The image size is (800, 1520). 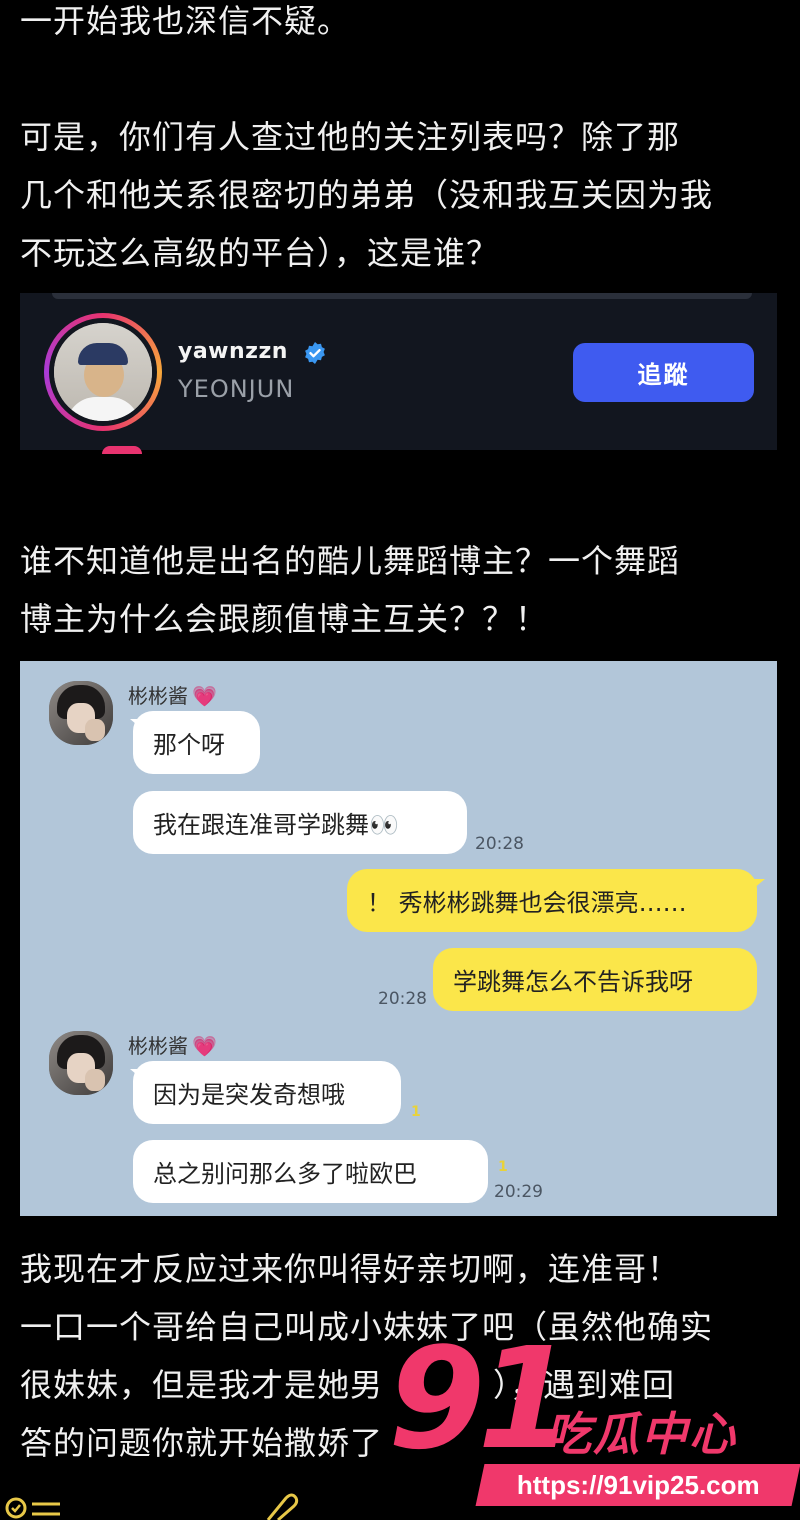 I want to click on message-bubble: 那个呀, so click(x=196, y=742).